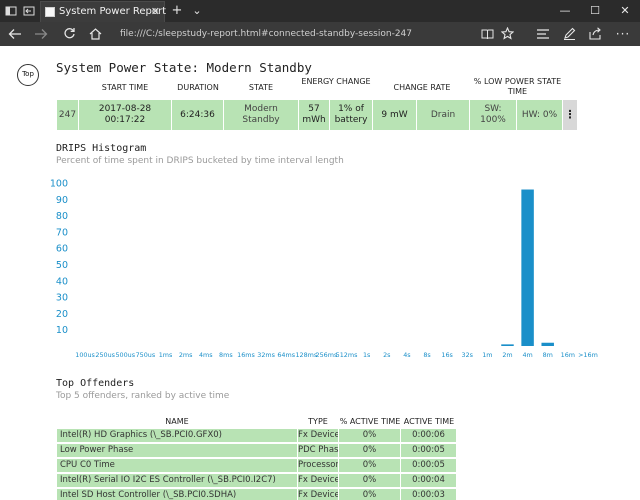 The height and width of the screenshot is (500, 640). I want to click on maximize-button: ☐, so click(595, 11).